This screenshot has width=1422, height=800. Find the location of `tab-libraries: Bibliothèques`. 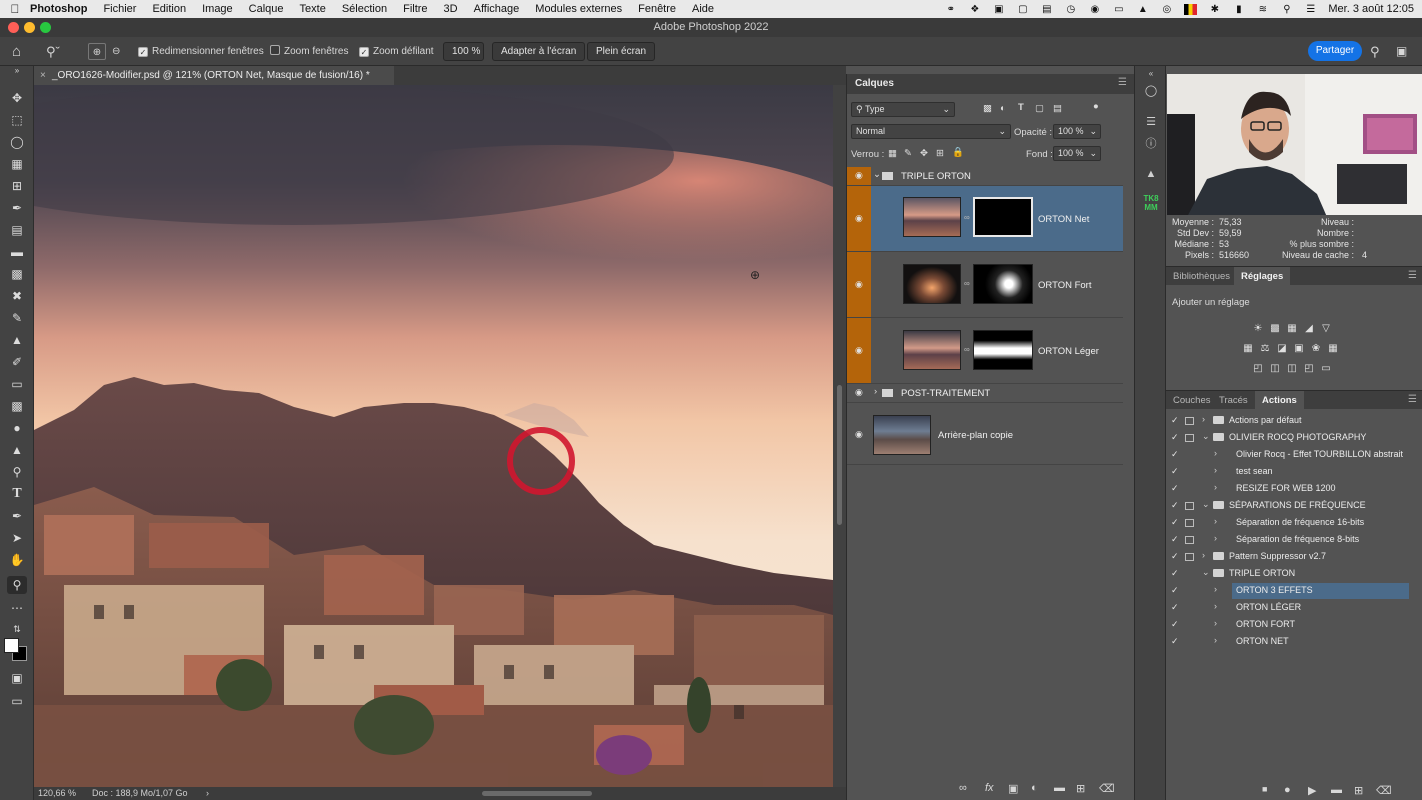

tab-libraries: Bibliothèques is located at coordinates (1201, 276).